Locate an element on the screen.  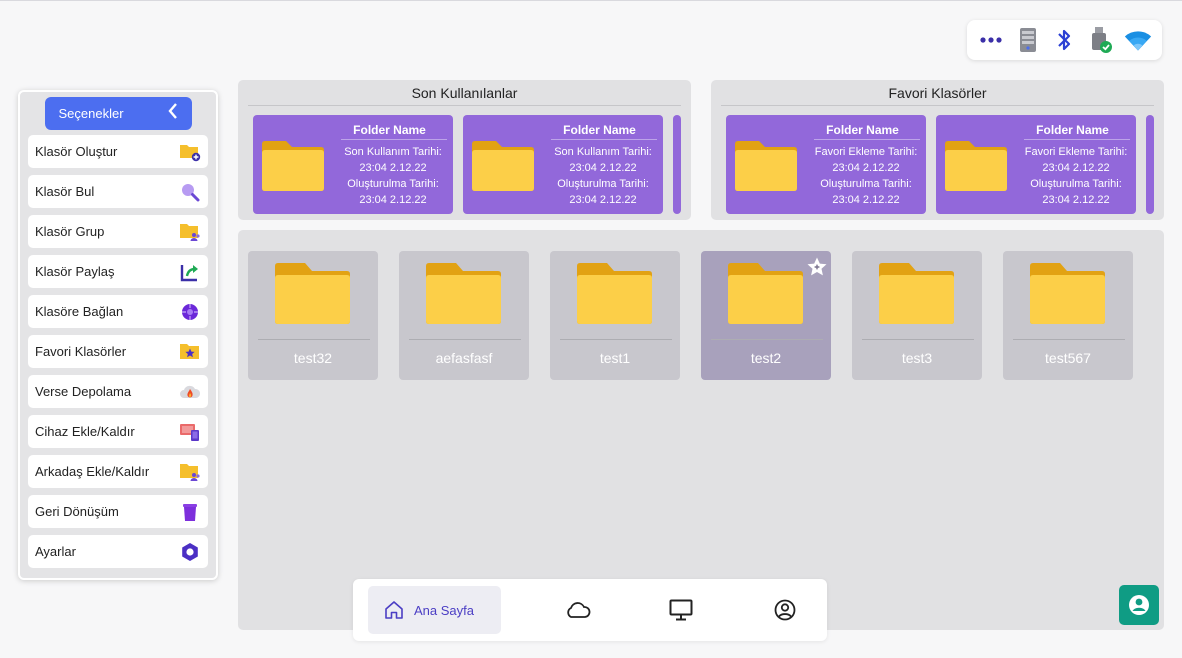
sidebar-item-label: Verse Depolama is located at coordinates (83, 391).